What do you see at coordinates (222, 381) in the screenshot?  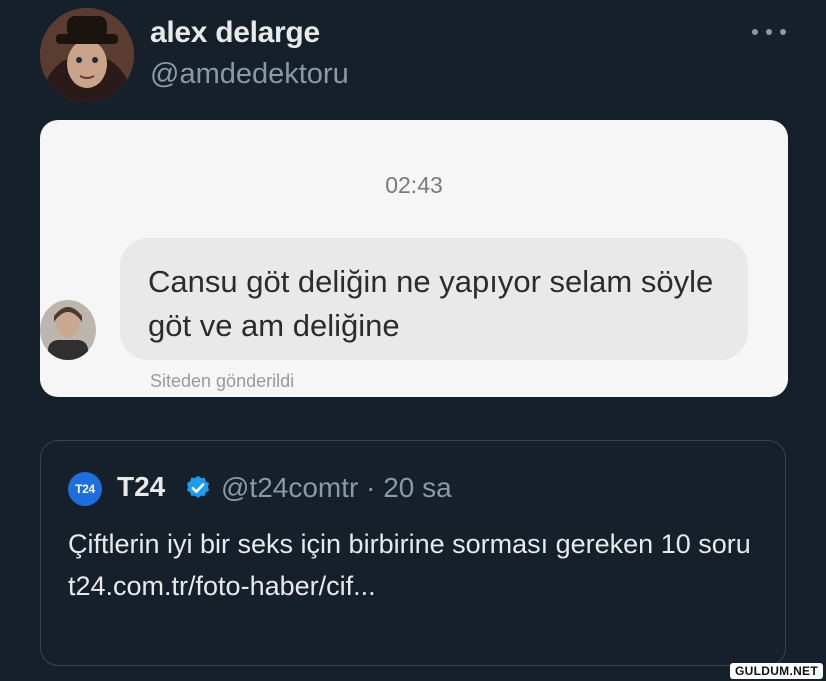 I see `sent-from-label: Siteden gönderildi` at bounding box center [222, 381].